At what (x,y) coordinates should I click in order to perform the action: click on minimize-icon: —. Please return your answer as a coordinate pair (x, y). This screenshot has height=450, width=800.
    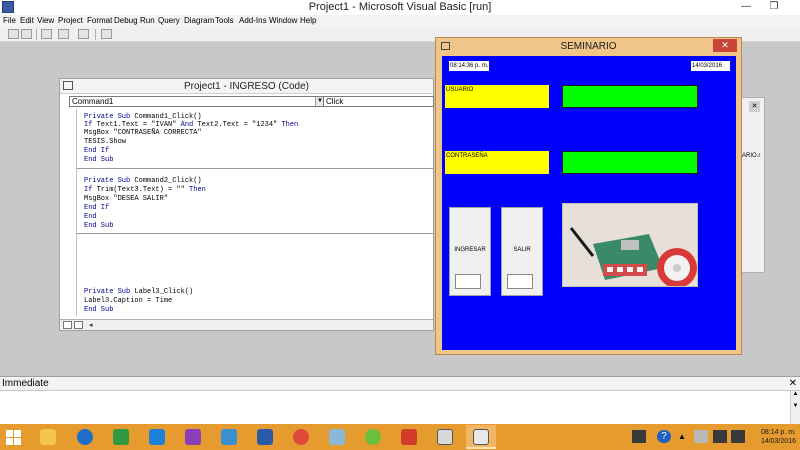
    Looking at the image, I should click on (746, 7).